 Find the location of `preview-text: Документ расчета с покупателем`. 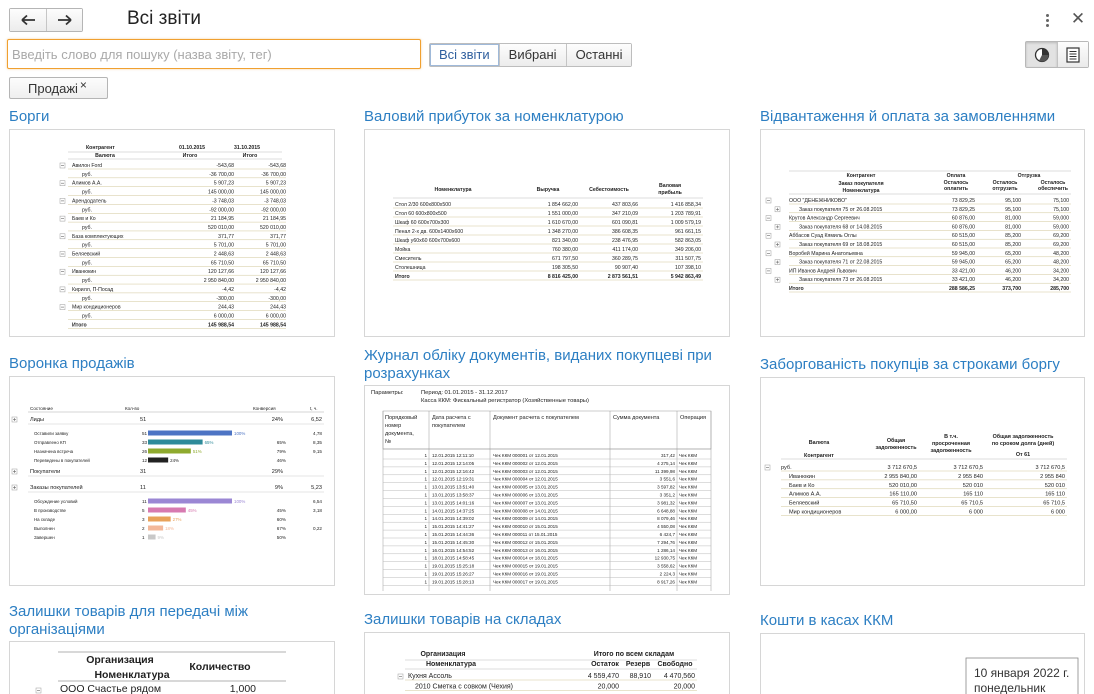

preview-text: Документ расчета с покупателем is located at coordinates (536, 418).